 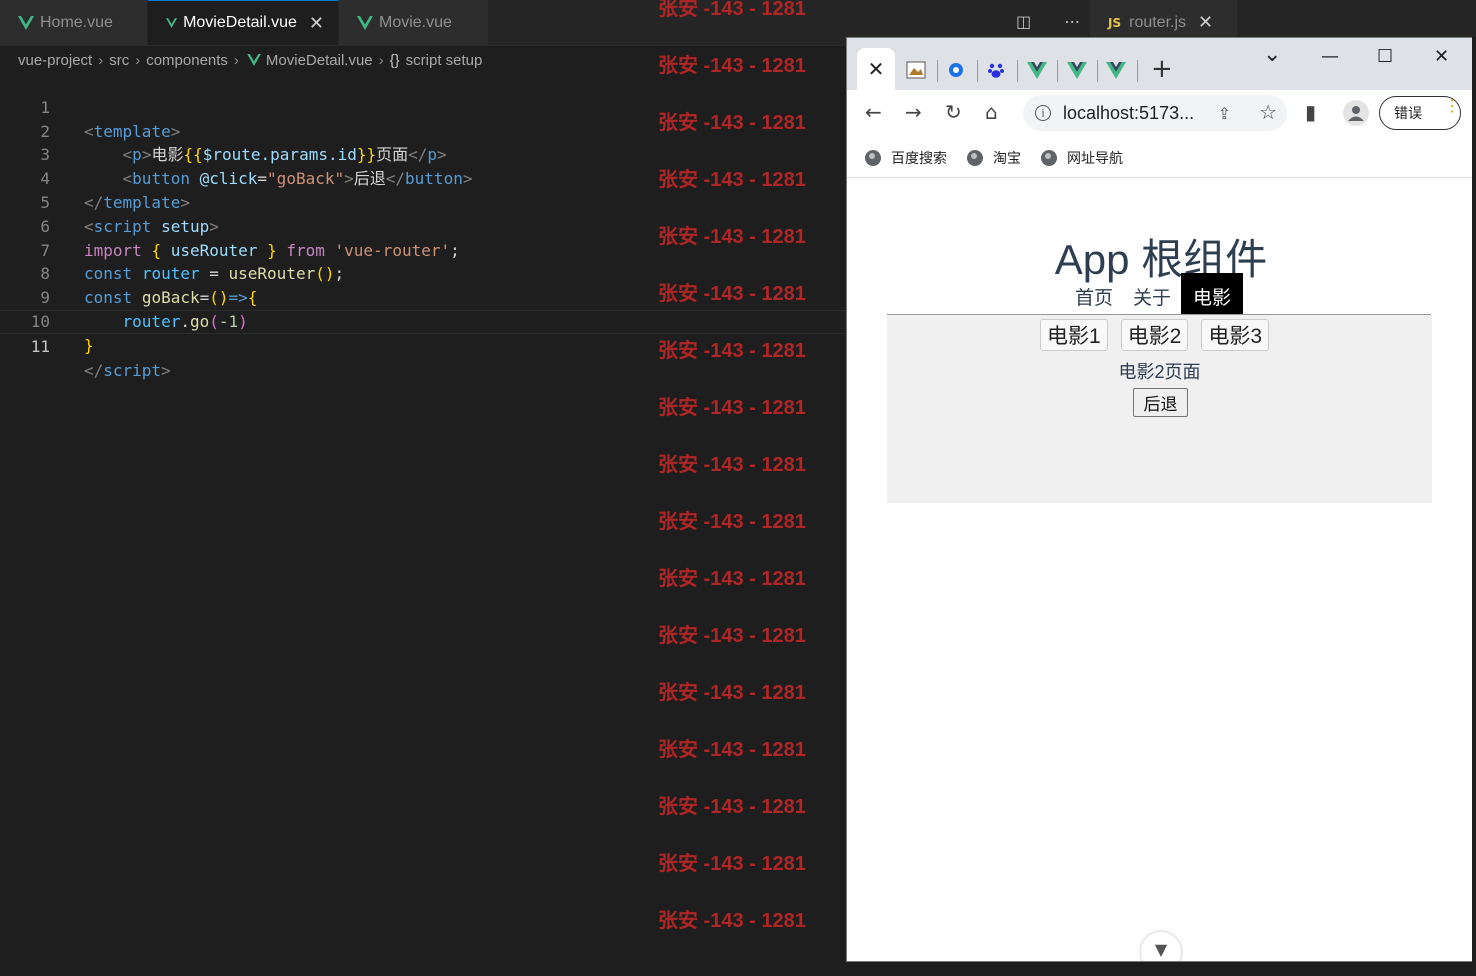 I want to click on code-line-current: 11 </script>, so click(x=423, y=344).